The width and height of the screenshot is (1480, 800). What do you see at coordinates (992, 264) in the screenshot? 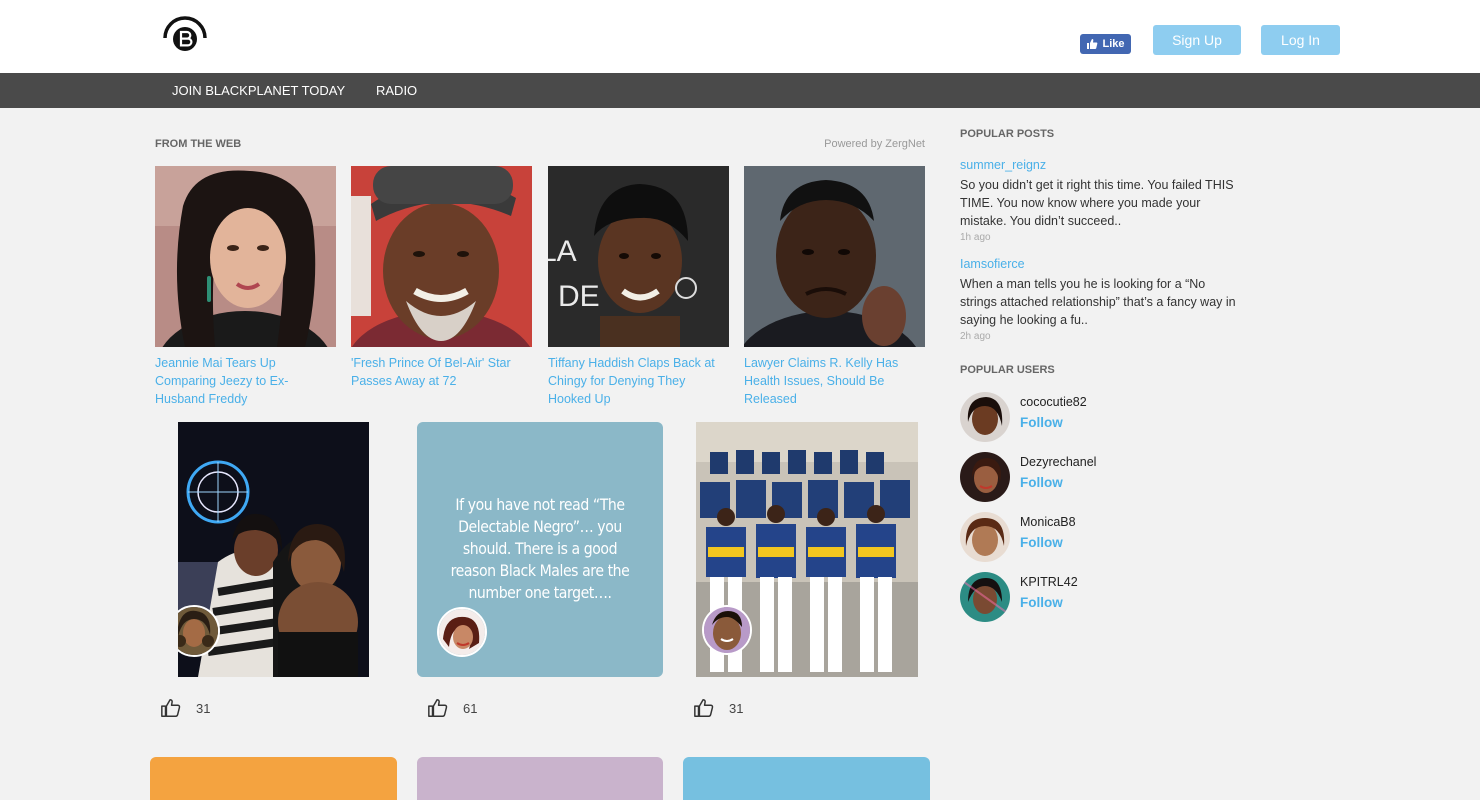
I see `popular-post-user: Iamsofierce` at bounding box center [992, 264].